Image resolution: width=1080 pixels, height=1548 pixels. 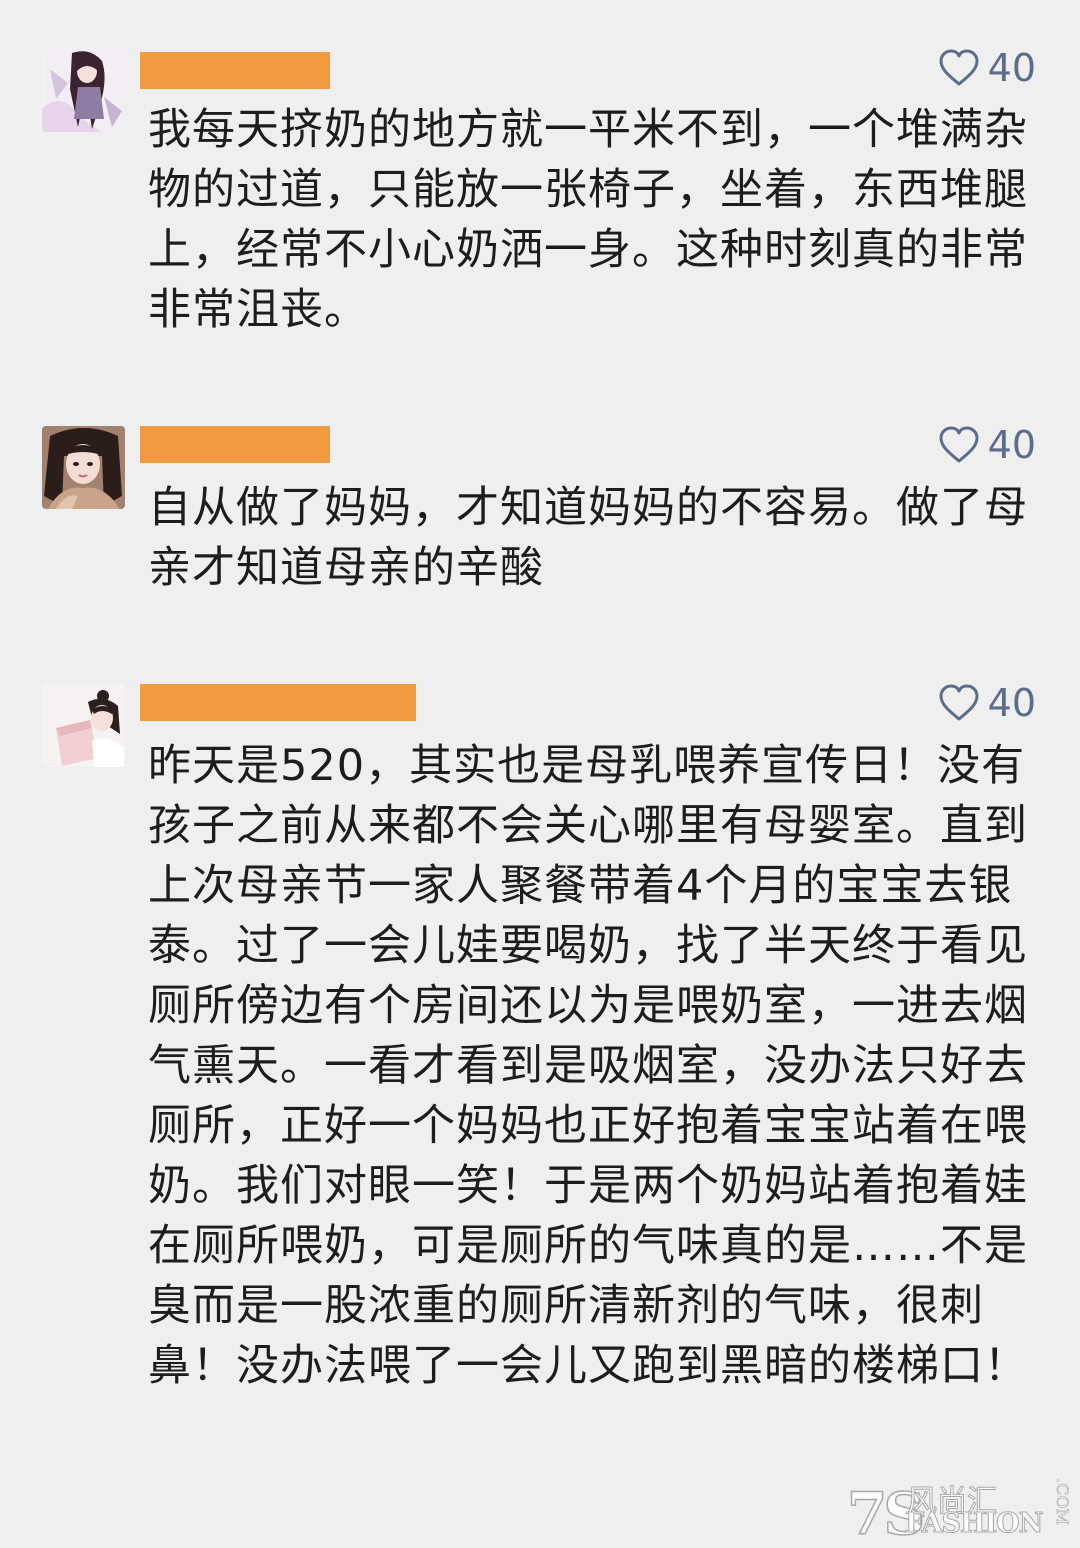 What do you see at coordinates (973, 1524) in the screenshot?
I see `watermark-english-text: FASHION` at bounding box center [973, 1524].